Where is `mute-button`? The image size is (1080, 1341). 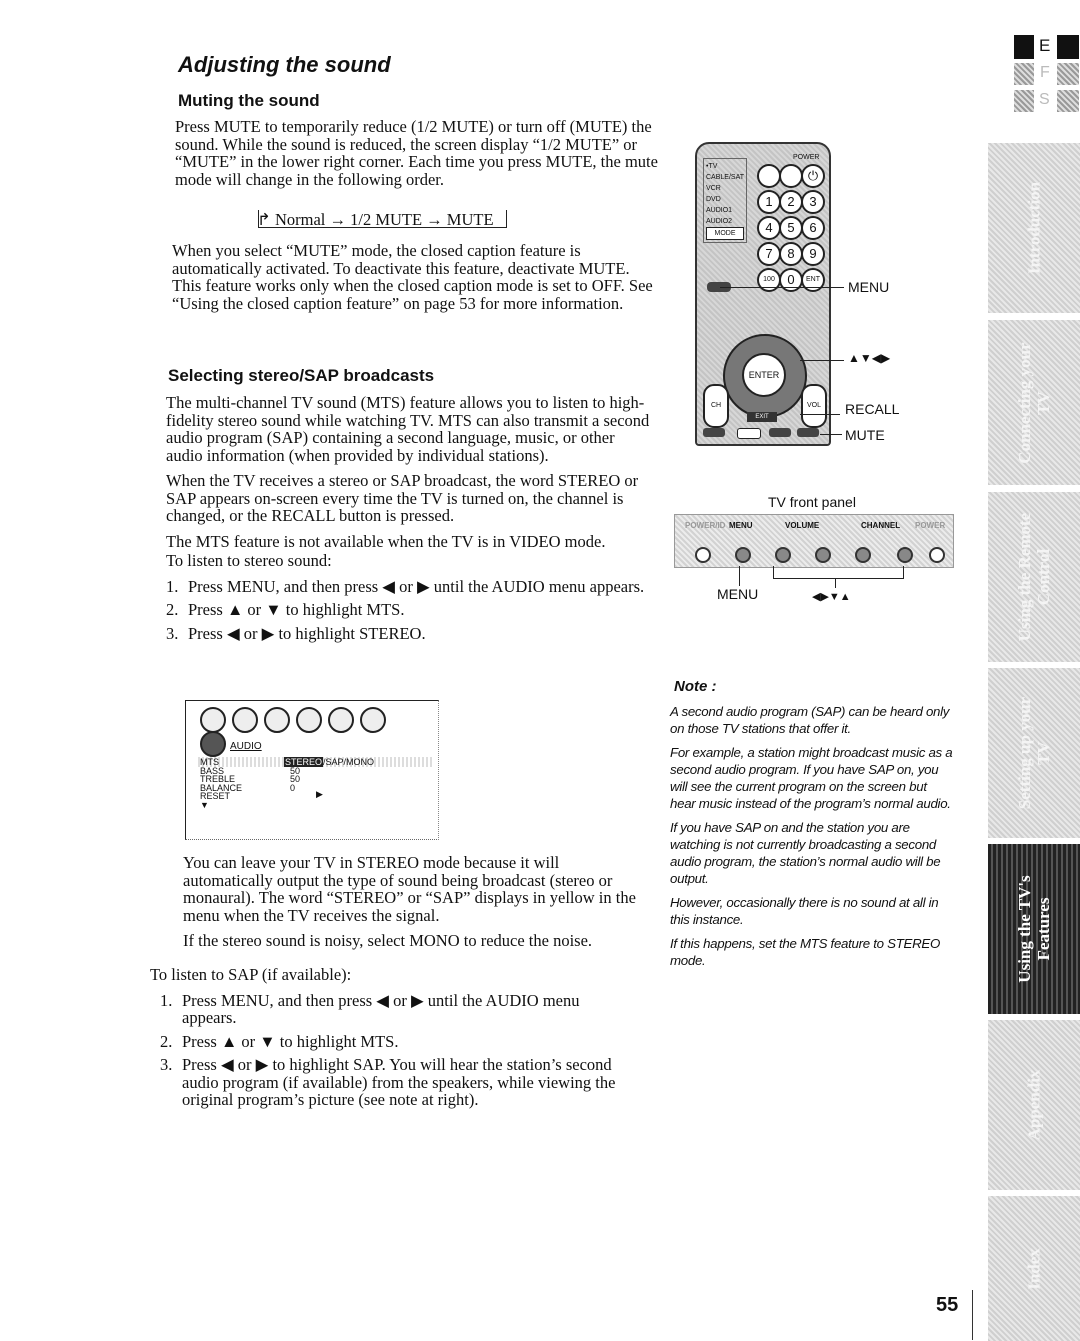 mute-button is located at coordinates (808, 432).